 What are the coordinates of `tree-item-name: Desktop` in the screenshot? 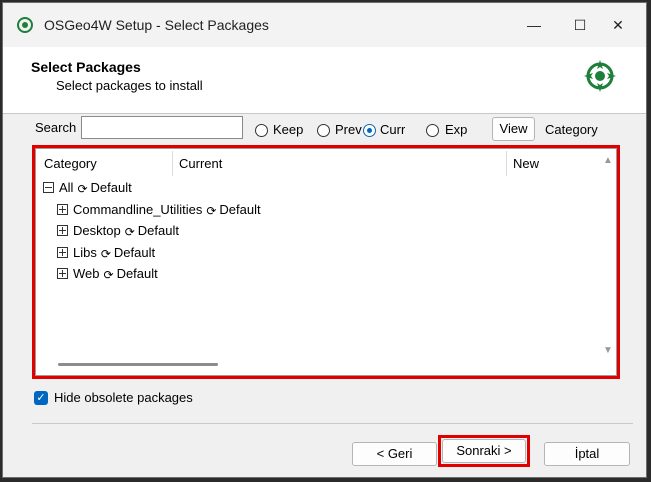 It's located at (97, 230).